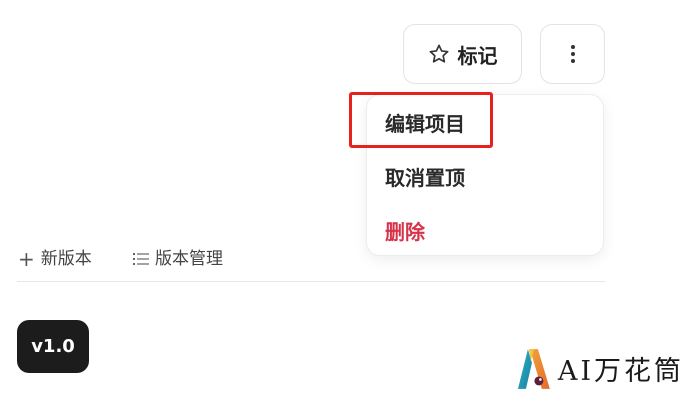  Describe the element at coordinates (425, 124) in the screenshot. I see `menu-item-edit-project: 编辑项目` at that location.